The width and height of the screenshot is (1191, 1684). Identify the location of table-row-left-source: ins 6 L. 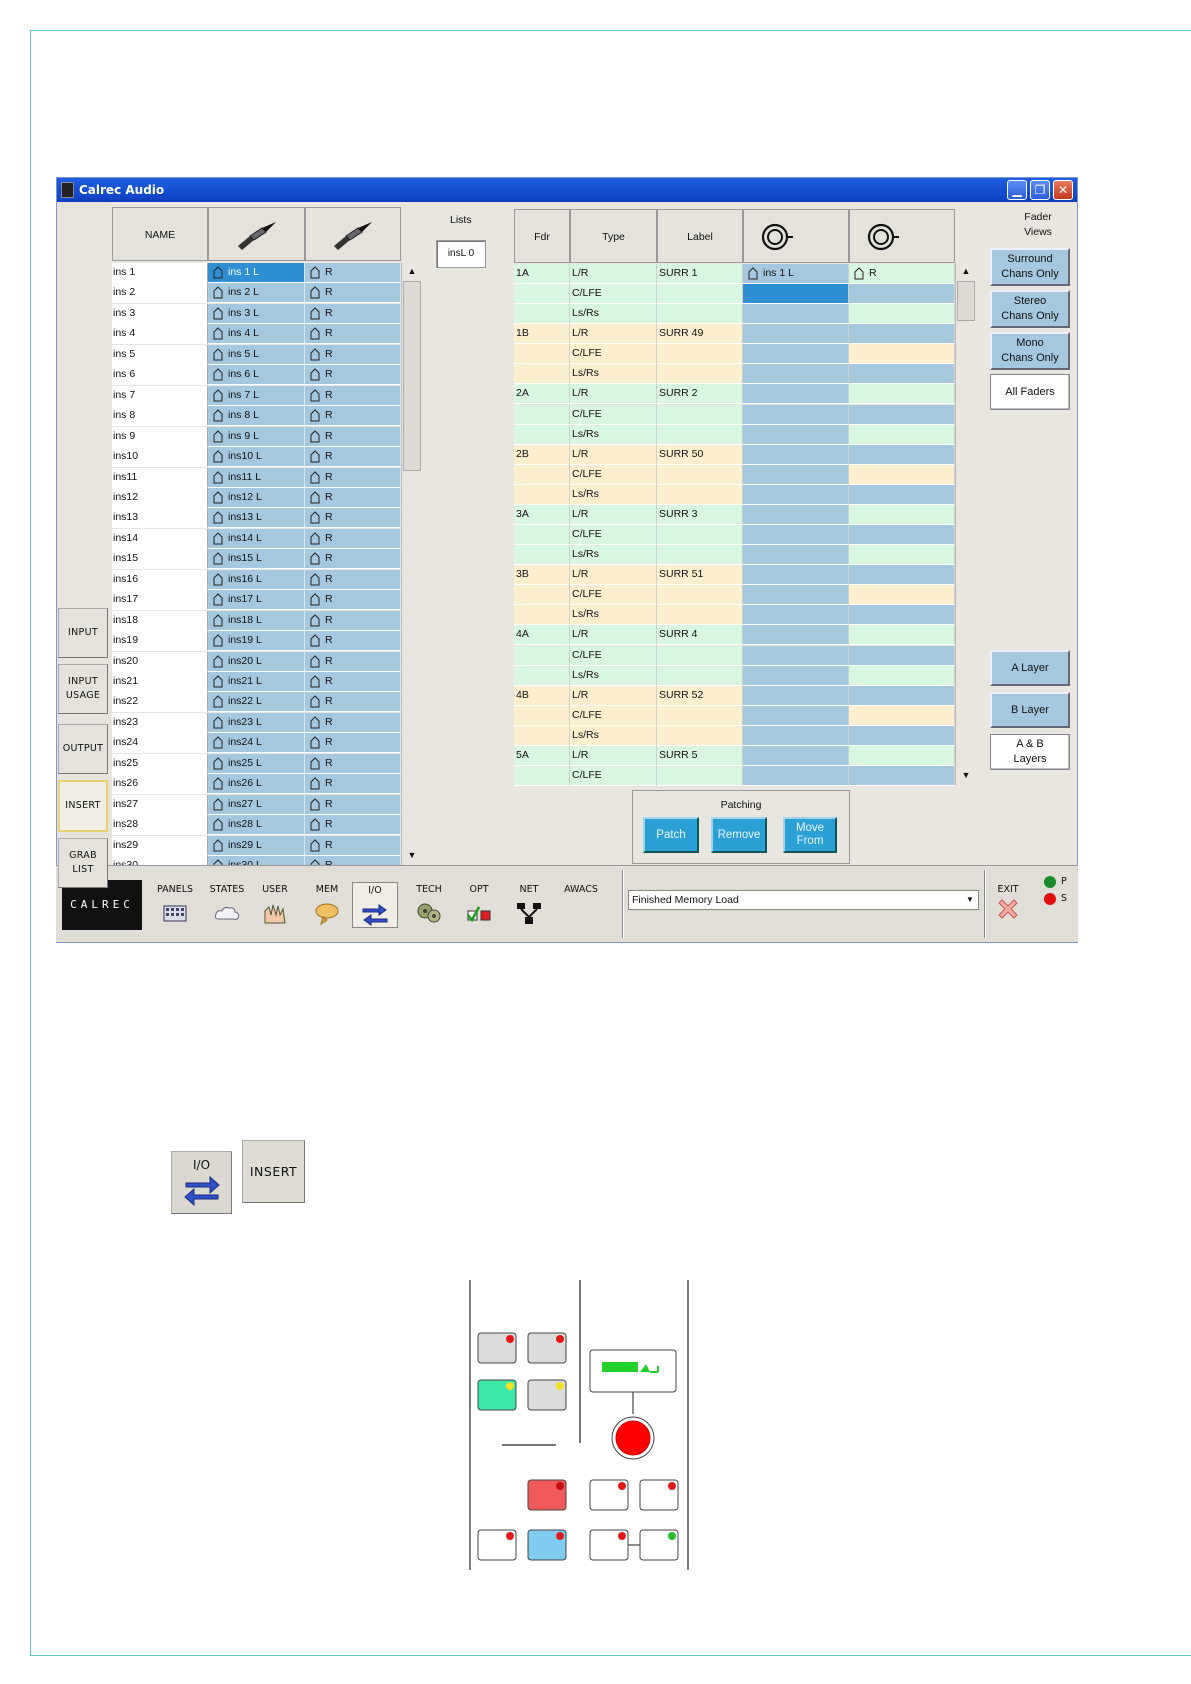
(256, 375).